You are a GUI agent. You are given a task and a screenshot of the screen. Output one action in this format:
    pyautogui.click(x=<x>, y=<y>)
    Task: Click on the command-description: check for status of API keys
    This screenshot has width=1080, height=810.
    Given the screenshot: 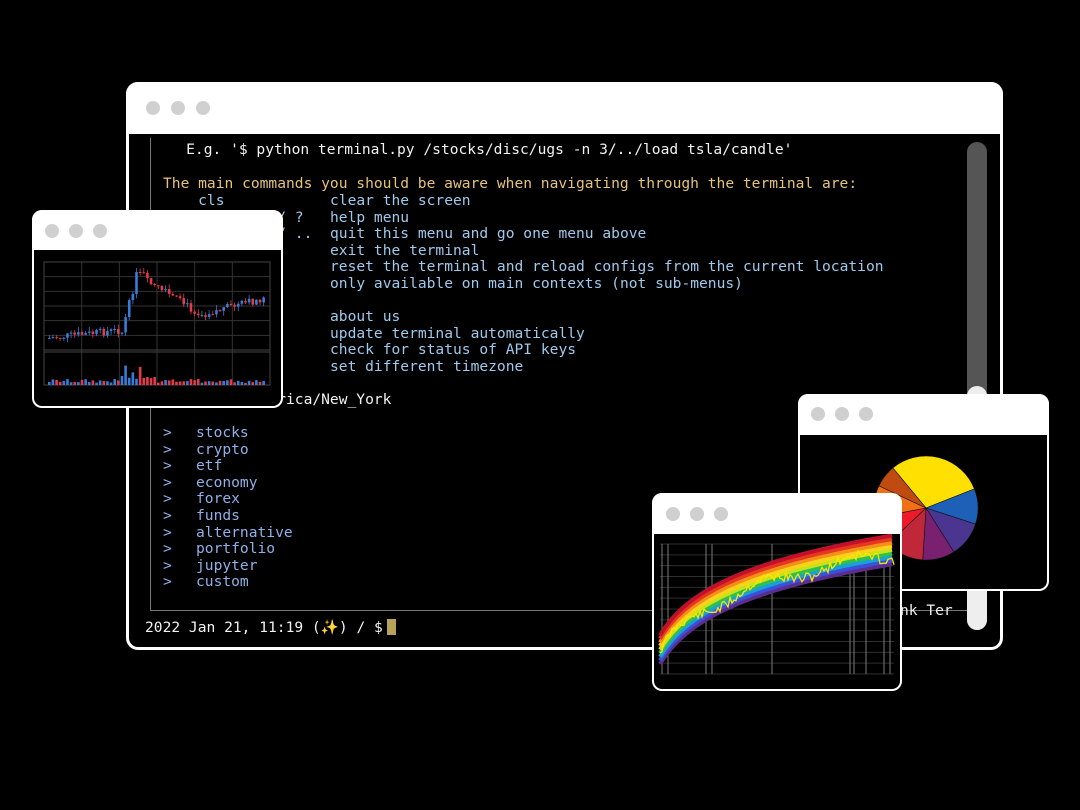 What is the action you would take?
    pyautogui.click(x=453, y=350)
    